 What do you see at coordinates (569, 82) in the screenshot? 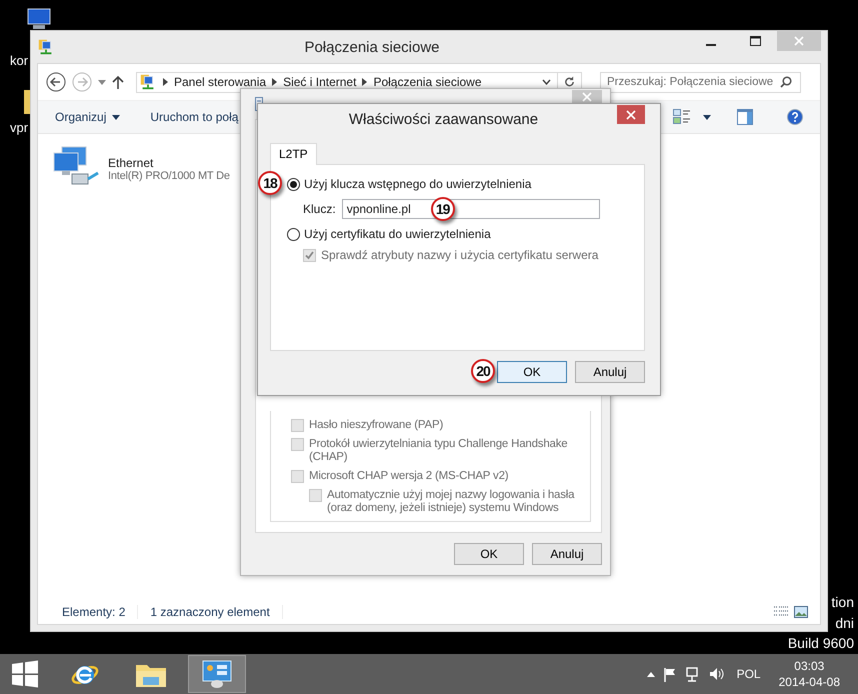
I see `refresh-icon` at bounding box center [569, 82].